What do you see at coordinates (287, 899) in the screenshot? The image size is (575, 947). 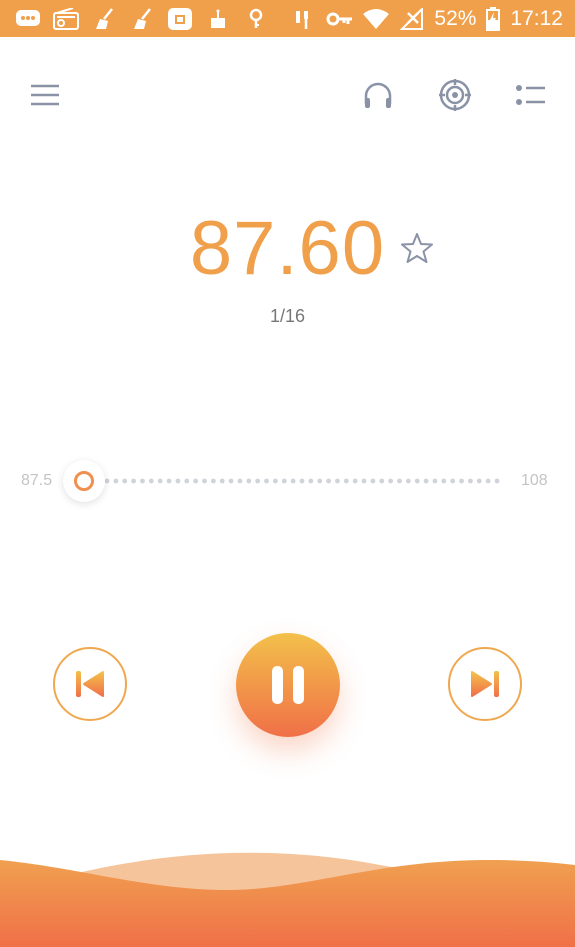 I see `decorative-wave` at bounding box center [287, 899].